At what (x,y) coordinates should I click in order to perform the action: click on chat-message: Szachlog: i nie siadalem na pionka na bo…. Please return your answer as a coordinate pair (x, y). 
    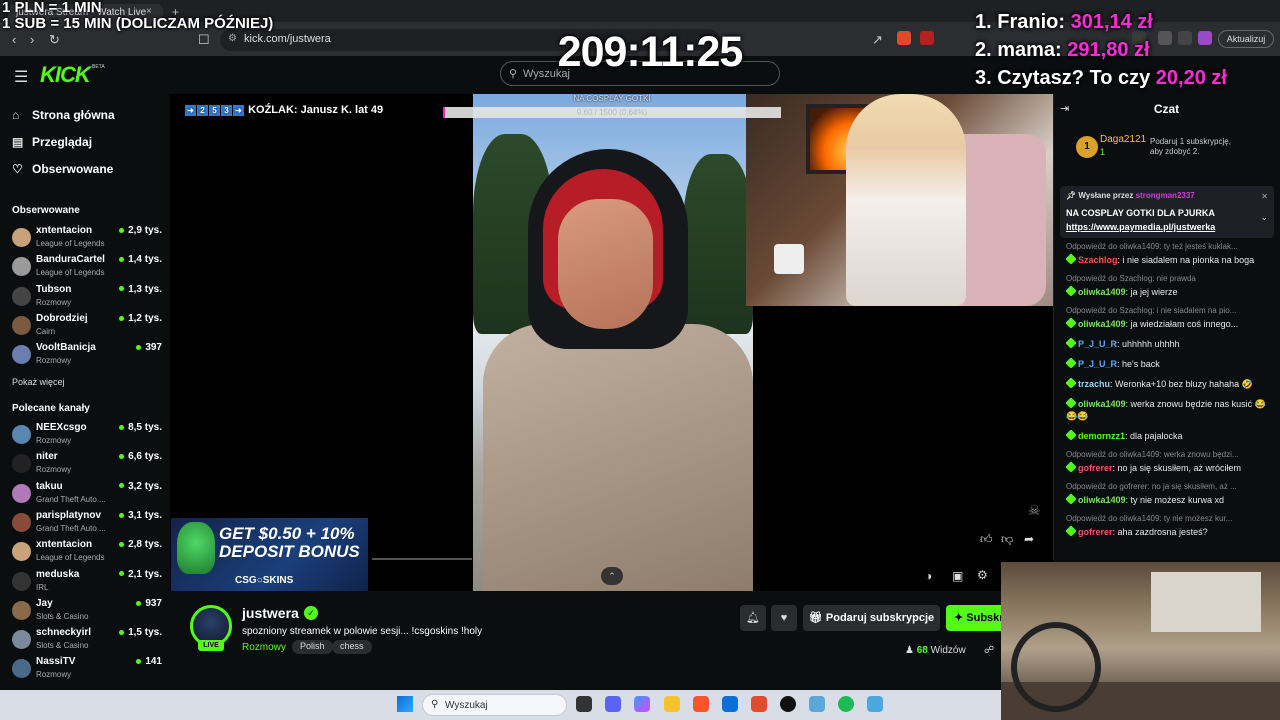
    Looking at the image, I should click on (1165, 259).